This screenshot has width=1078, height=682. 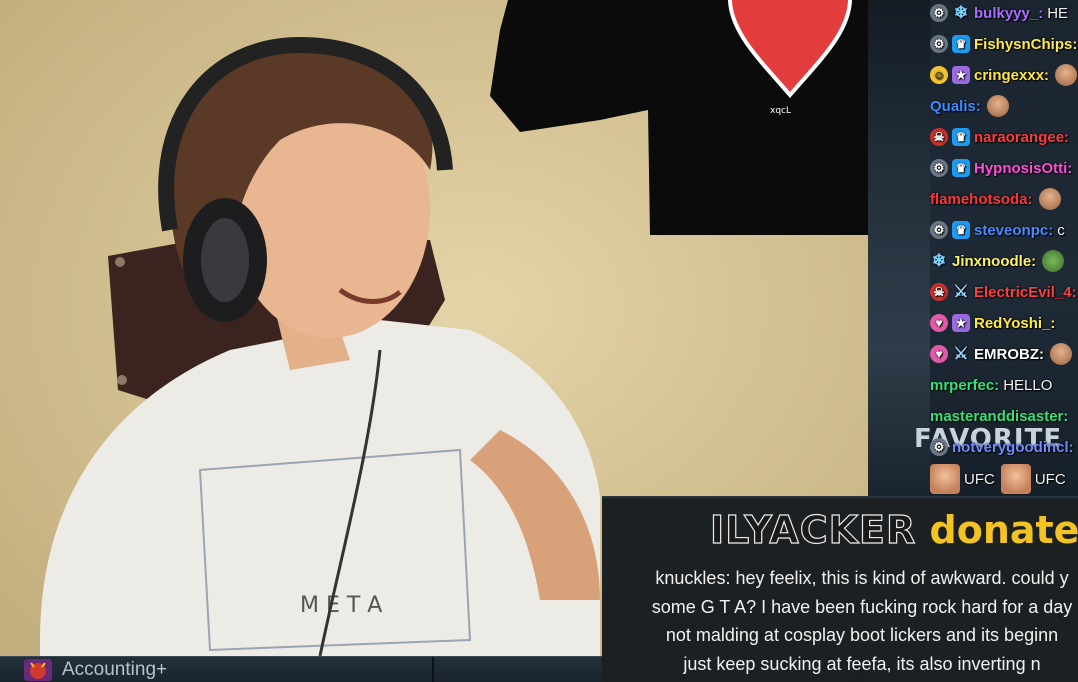 I want to click on chat-message: flamehotsoda:, so click(x=995, y=199).